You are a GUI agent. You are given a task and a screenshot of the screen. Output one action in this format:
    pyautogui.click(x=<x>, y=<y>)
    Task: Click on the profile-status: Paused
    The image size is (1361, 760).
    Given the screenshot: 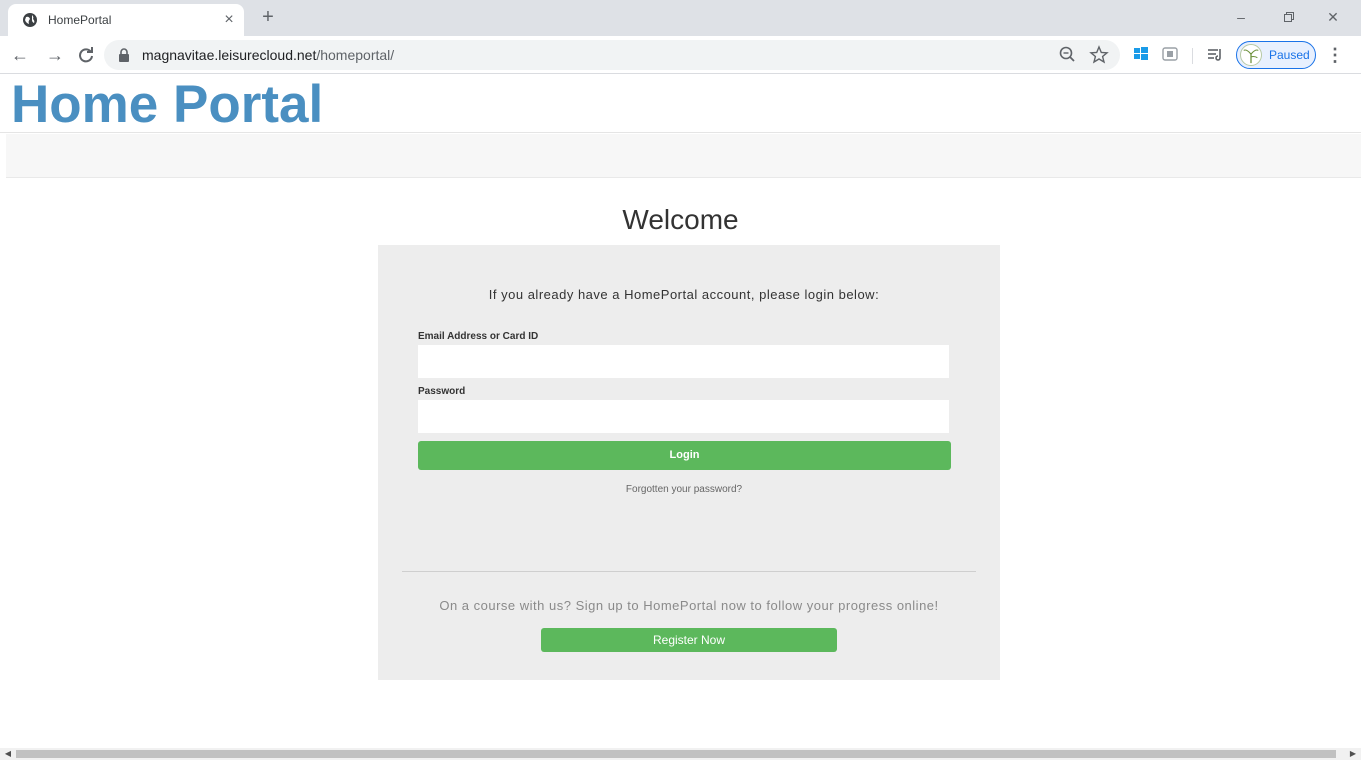 What is the action you would take?
    pyautogui.click(x=1289, y=55)
    